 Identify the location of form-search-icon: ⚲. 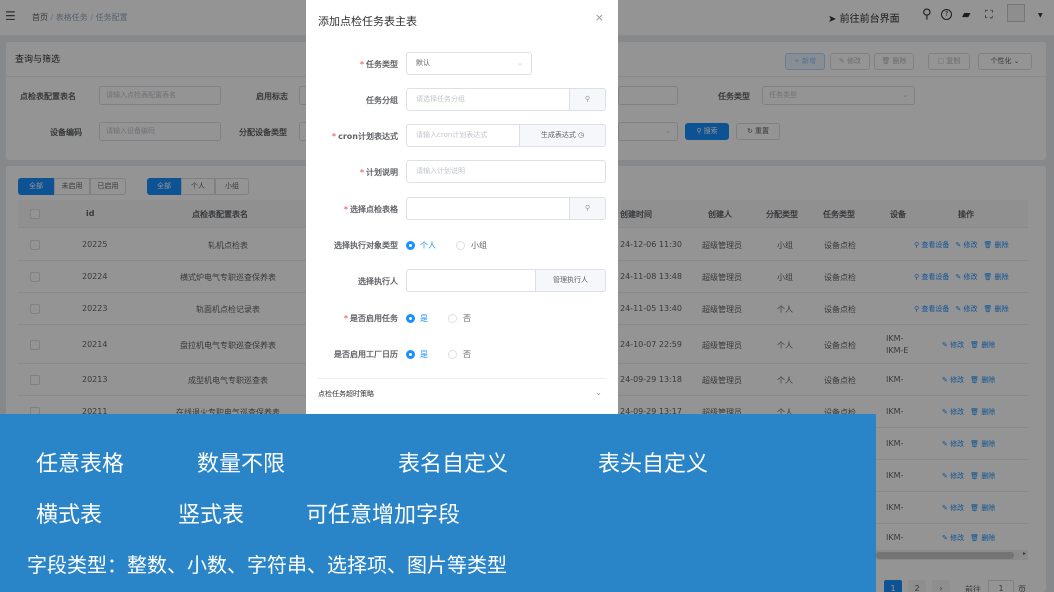
(587, 208).